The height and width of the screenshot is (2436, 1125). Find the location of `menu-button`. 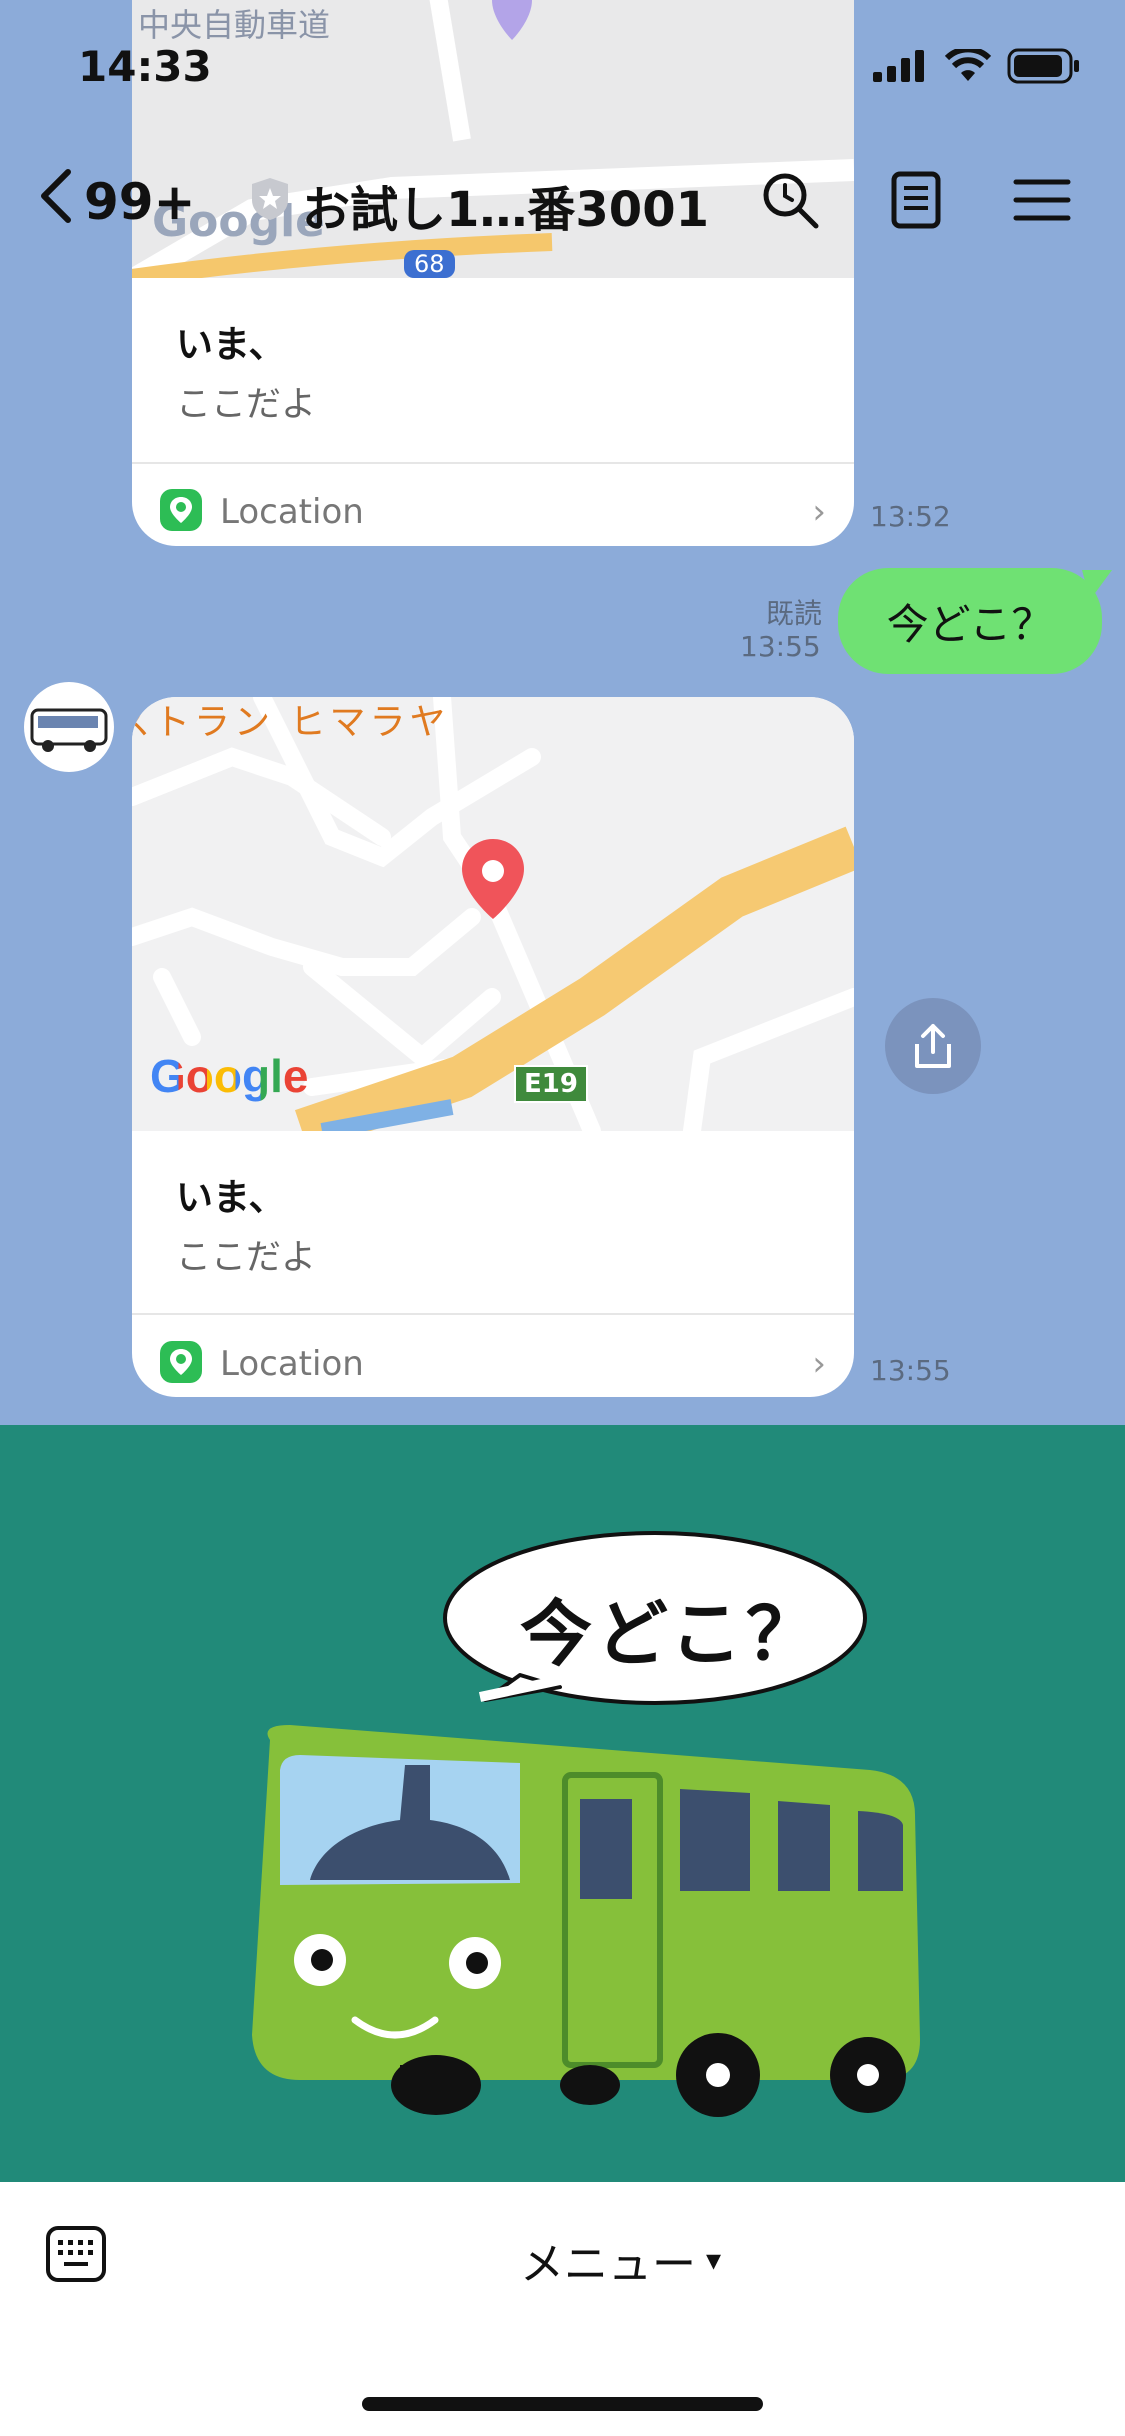

menu-button is located at coordinates (1042, 200).